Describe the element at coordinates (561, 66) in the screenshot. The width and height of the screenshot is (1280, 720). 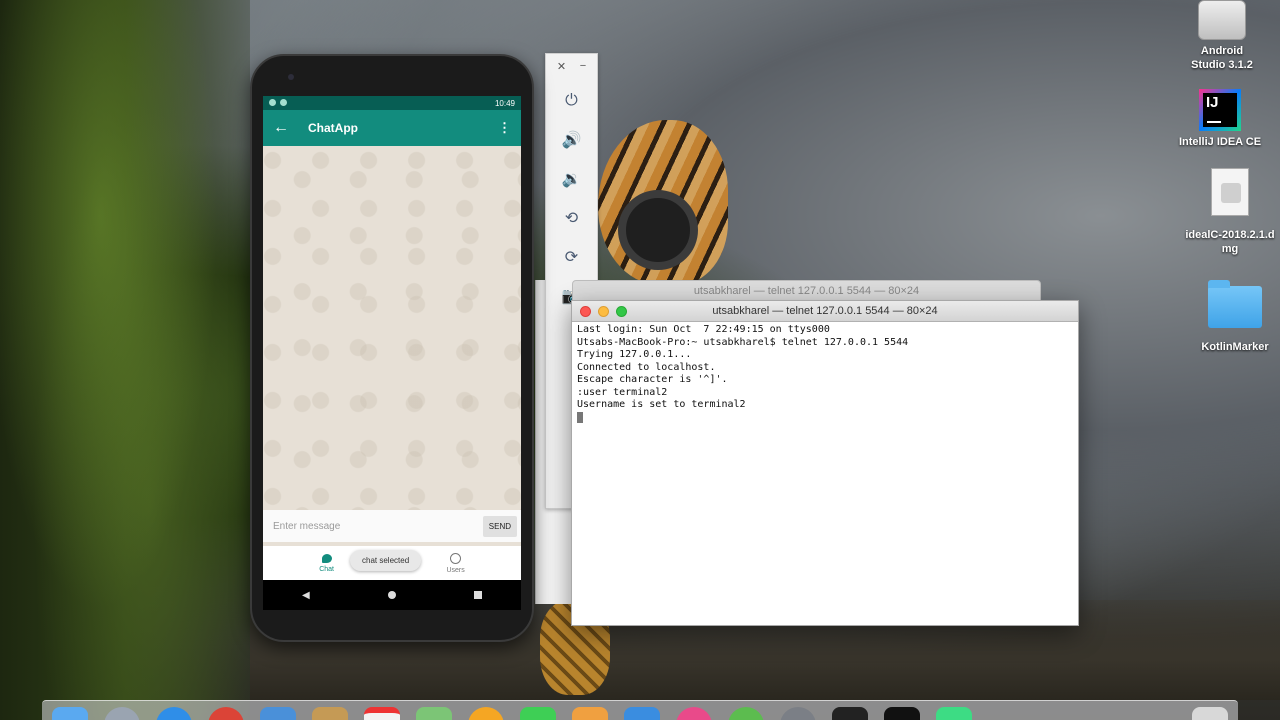
I see `close-icon: ✕` at that location.